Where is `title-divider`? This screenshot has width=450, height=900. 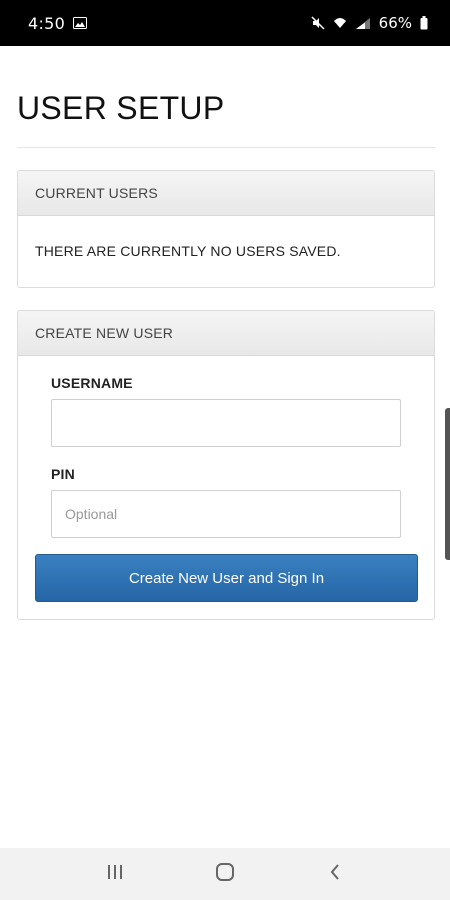
title-divider is located at coordinates (226, 147).